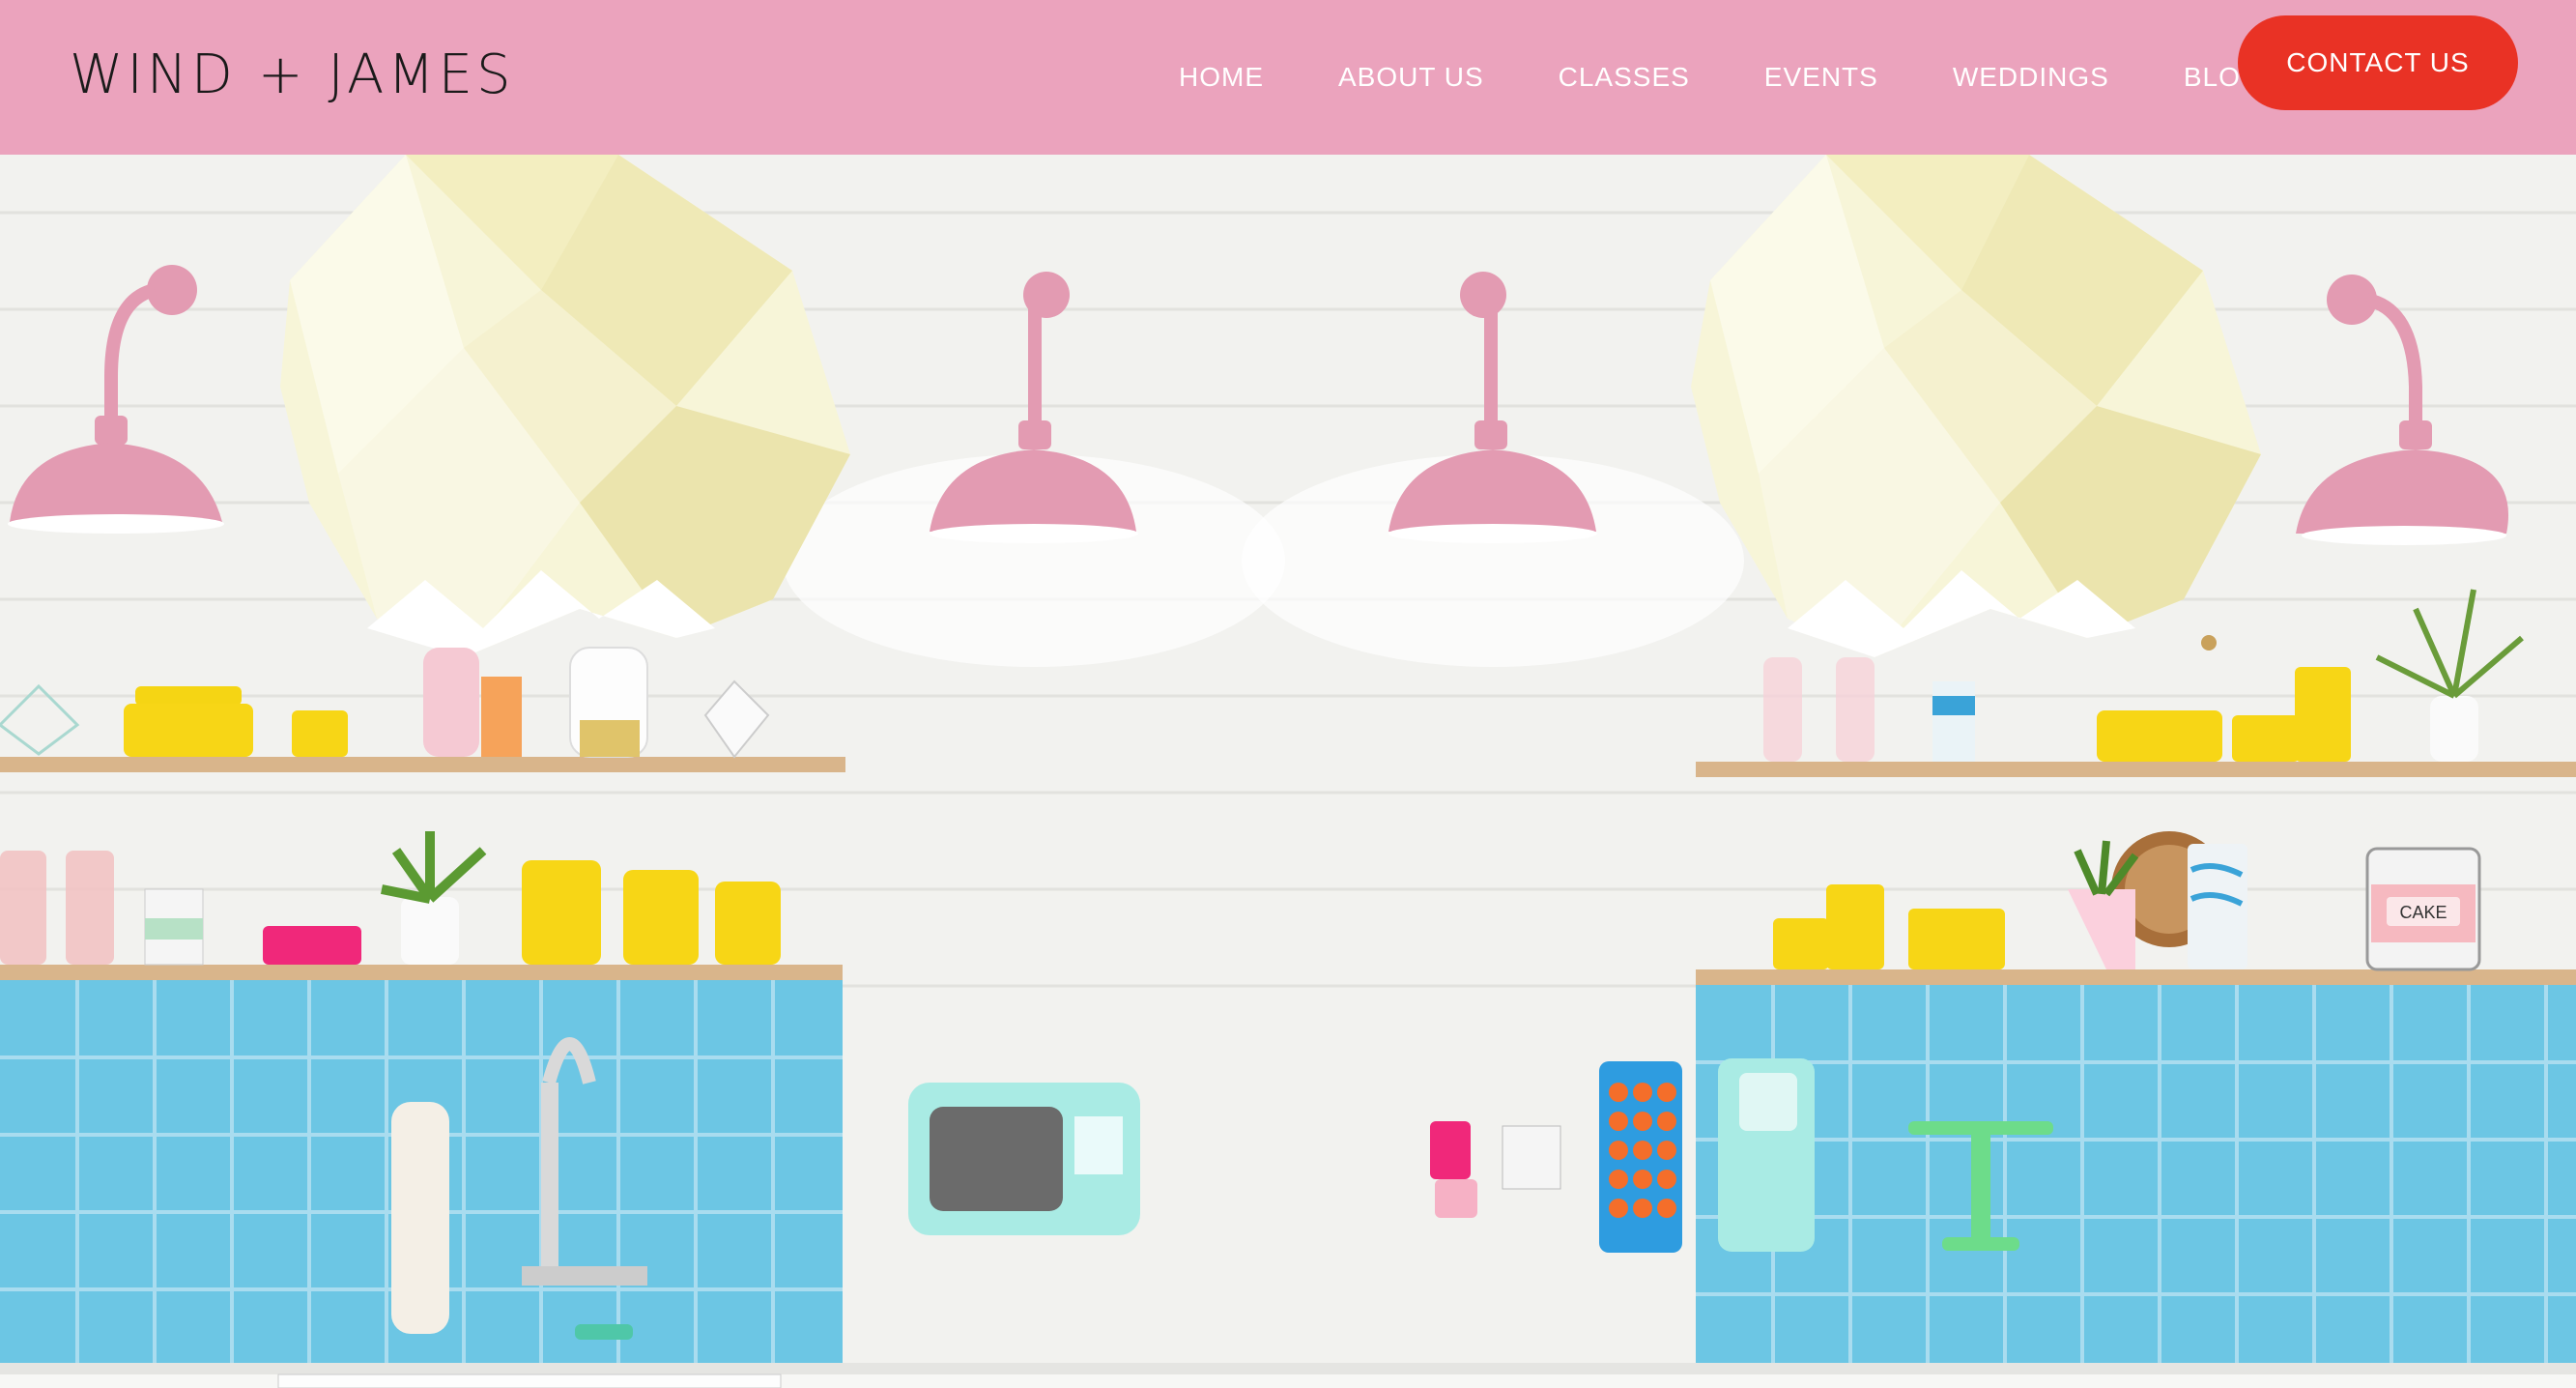 This screenshot has height=1388, width=2576. Describe the element at coordinates (2136, 977) in the screenshot. I see `shelf-lower-right` at that location.